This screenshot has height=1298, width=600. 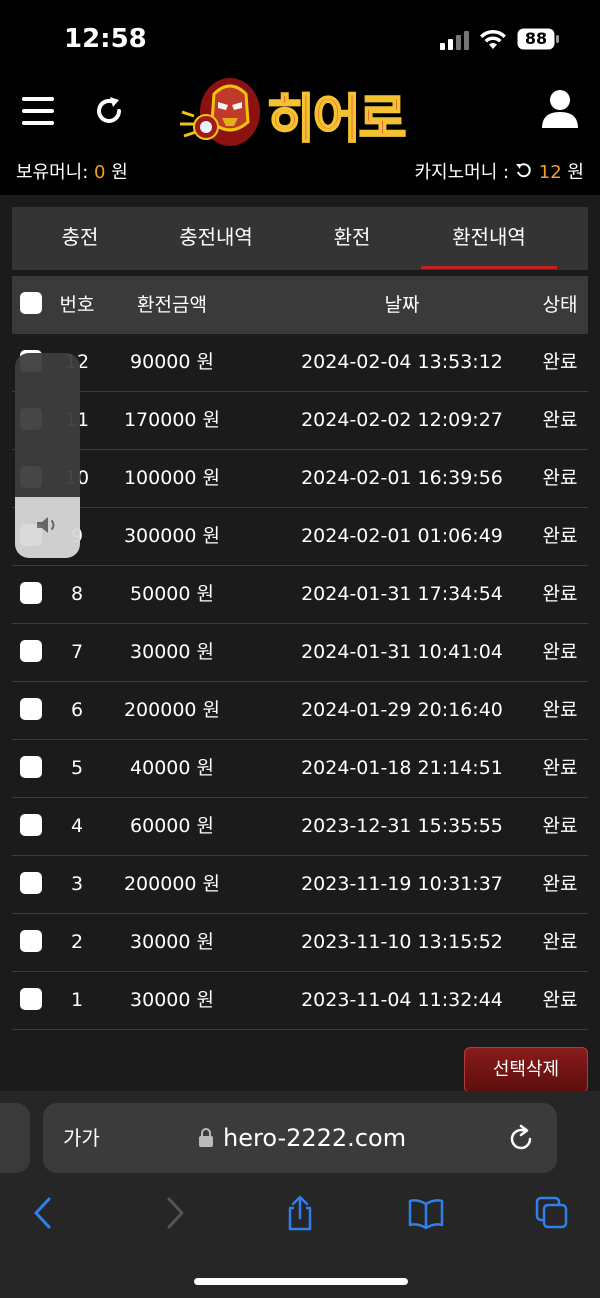 I want to click on row-date: 2023-11-19 10:31:37, so click(x=402, y=884).